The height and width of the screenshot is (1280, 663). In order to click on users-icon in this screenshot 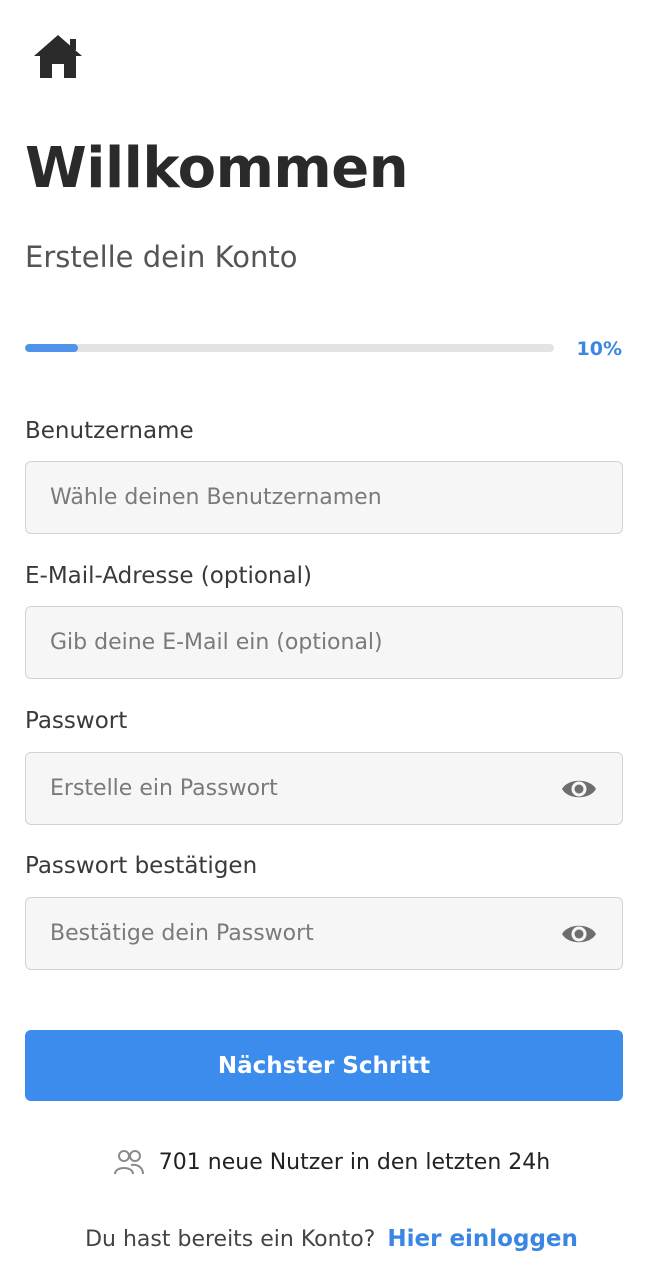, I will do `click(129, 1162)`.